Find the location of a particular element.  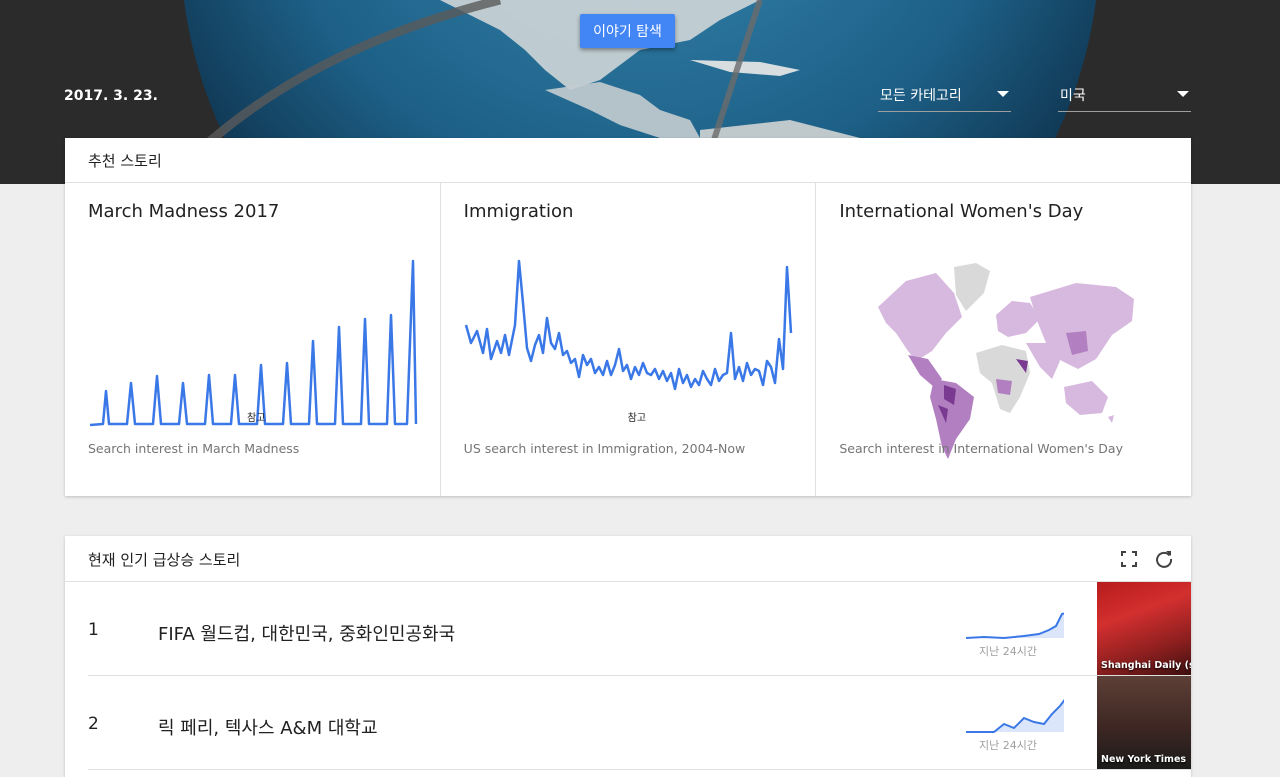

fullscreen-icon is located at coordinates (1129, 559).